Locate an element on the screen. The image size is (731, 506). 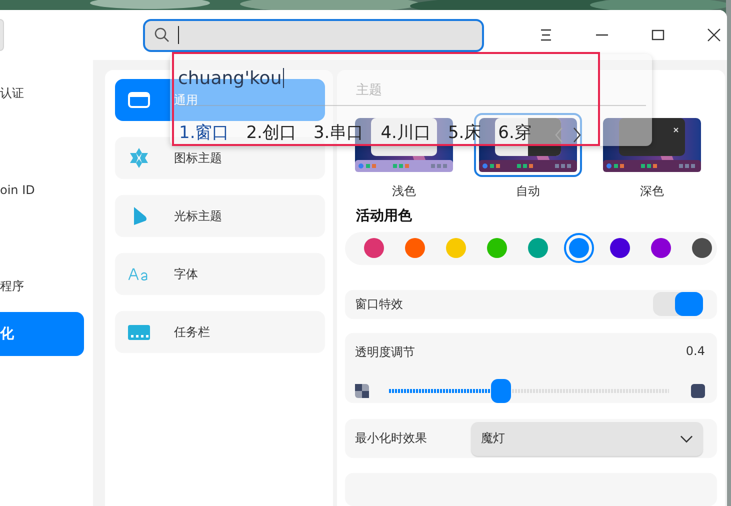
slider-handle is located at coordinates (501, 391).